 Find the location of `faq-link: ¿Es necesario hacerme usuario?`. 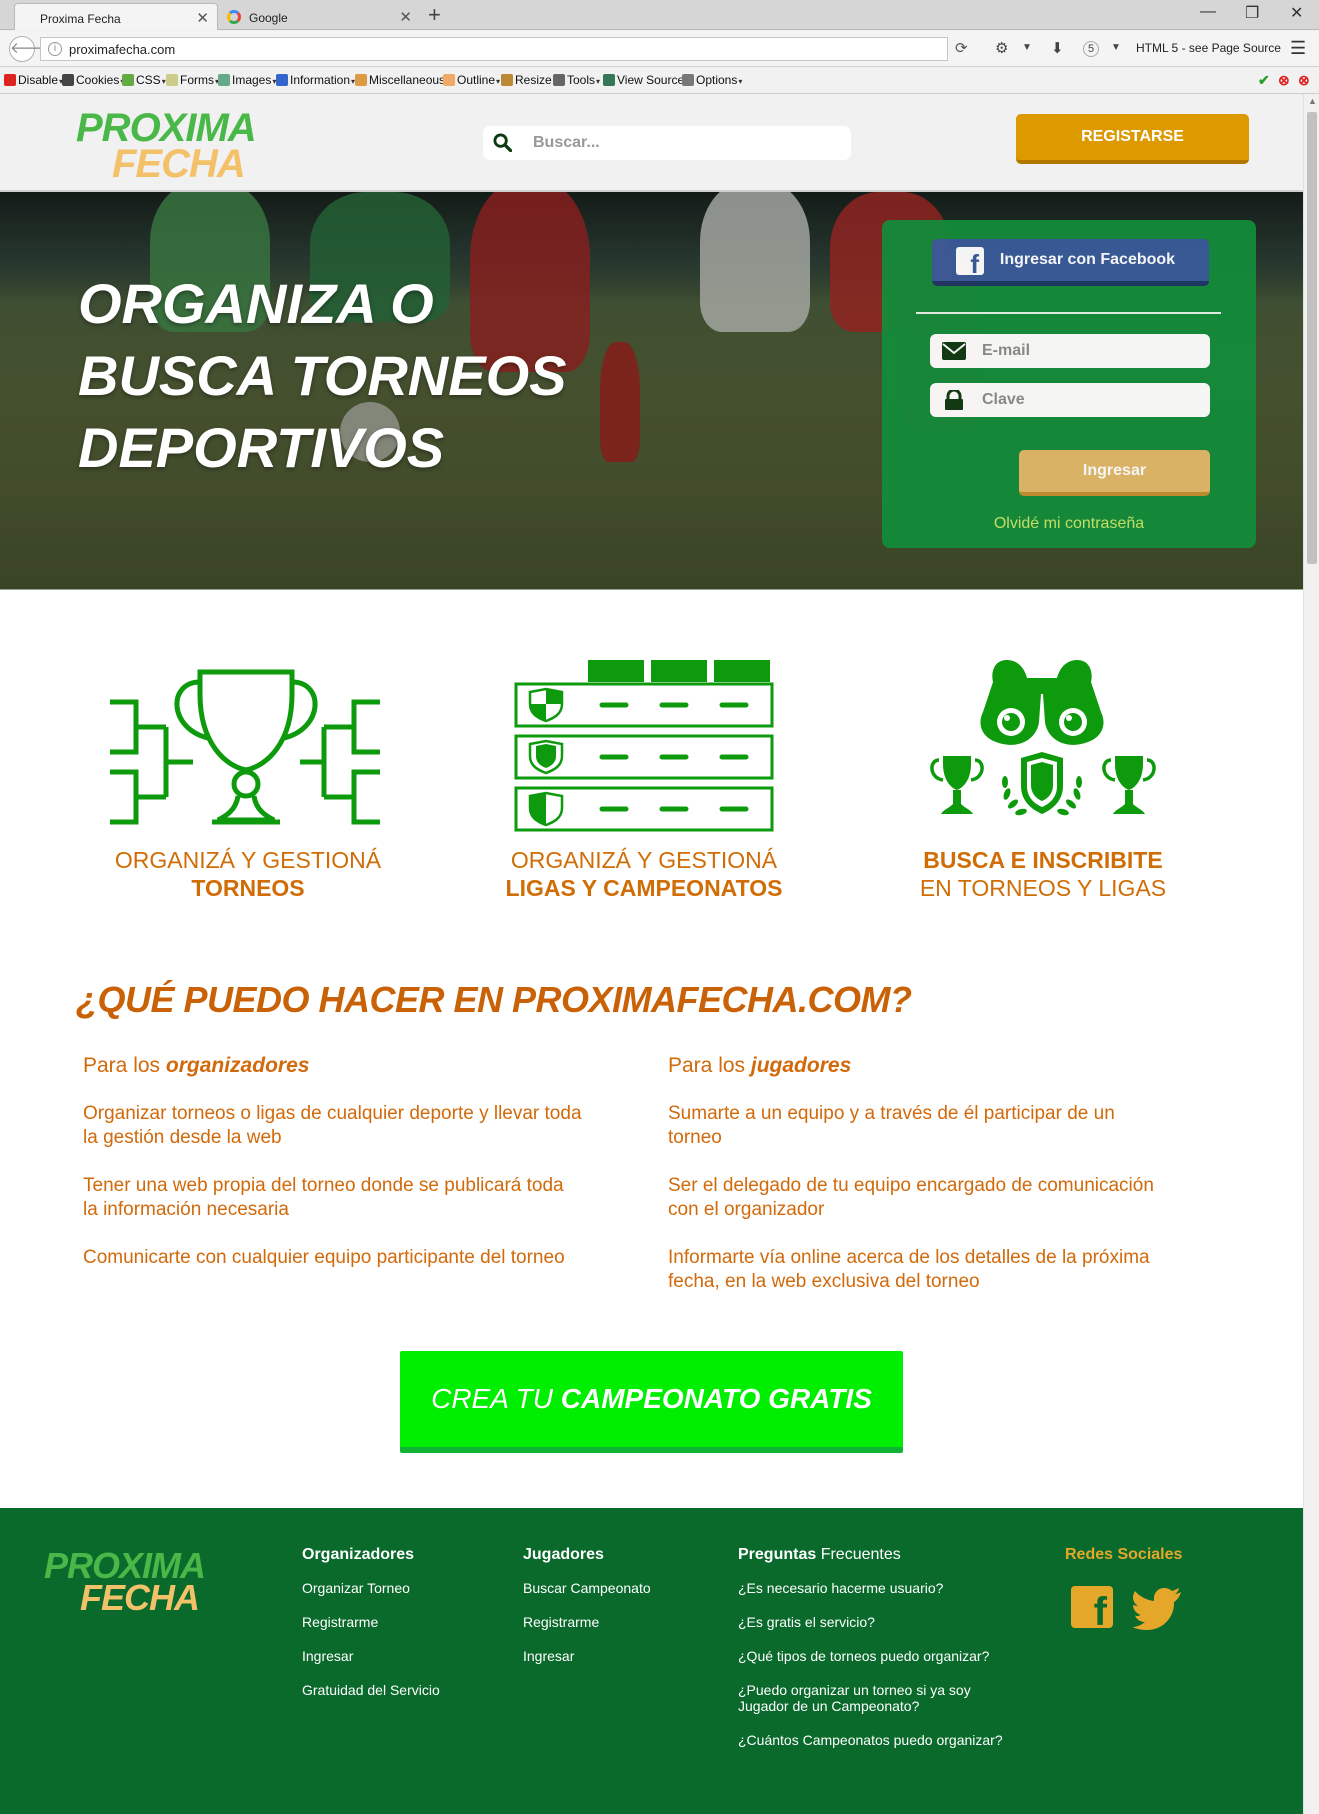

faq-link: ¿Es necesario hacerme usuario? is located at coordinates (872, 1588).